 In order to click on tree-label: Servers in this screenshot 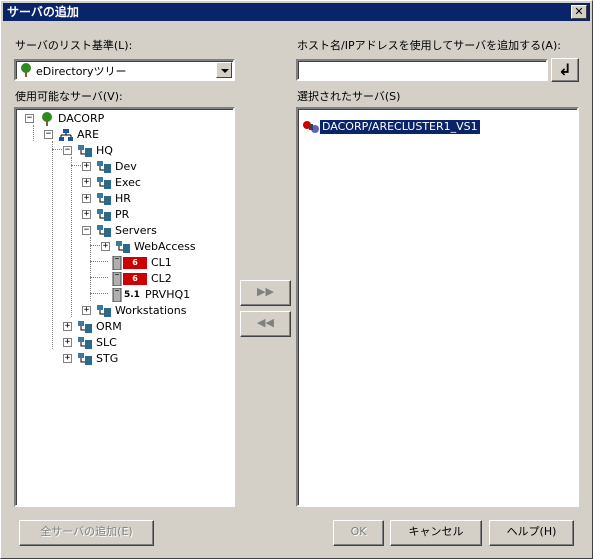, I will do `click(136, 230)`.